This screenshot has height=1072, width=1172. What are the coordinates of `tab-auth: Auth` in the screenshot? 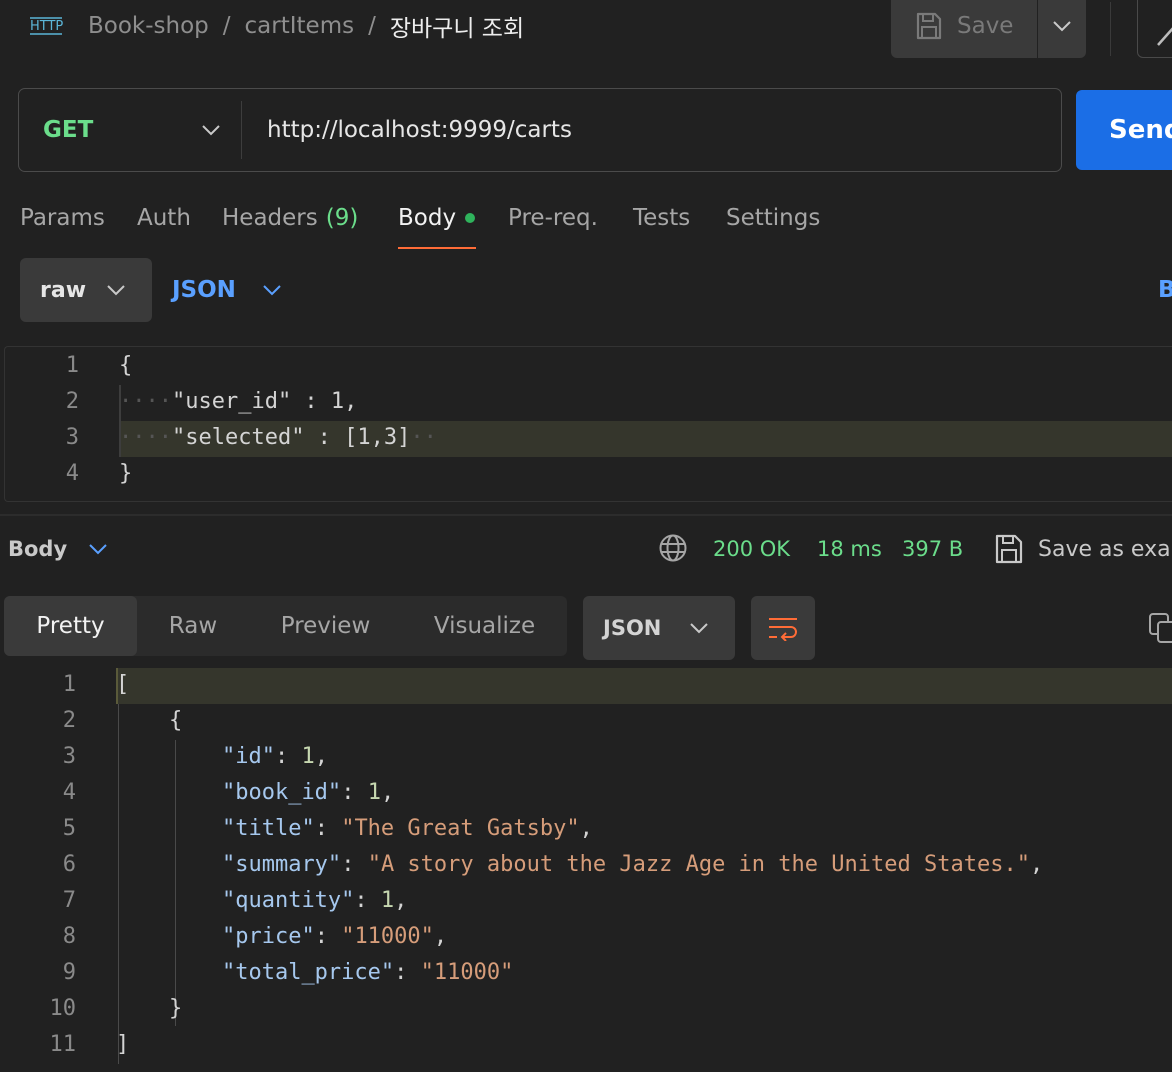 It's located at (164, 218).